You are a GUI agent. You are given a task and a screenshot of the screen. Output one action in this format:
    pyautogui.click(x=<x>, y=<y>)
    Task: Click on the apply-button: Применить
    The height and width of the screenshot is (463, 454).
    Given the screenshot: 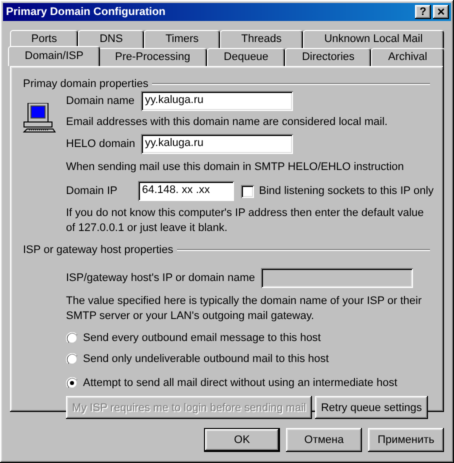 What is the action you would take?
    pyautogui.click(x=406, y=440)
    